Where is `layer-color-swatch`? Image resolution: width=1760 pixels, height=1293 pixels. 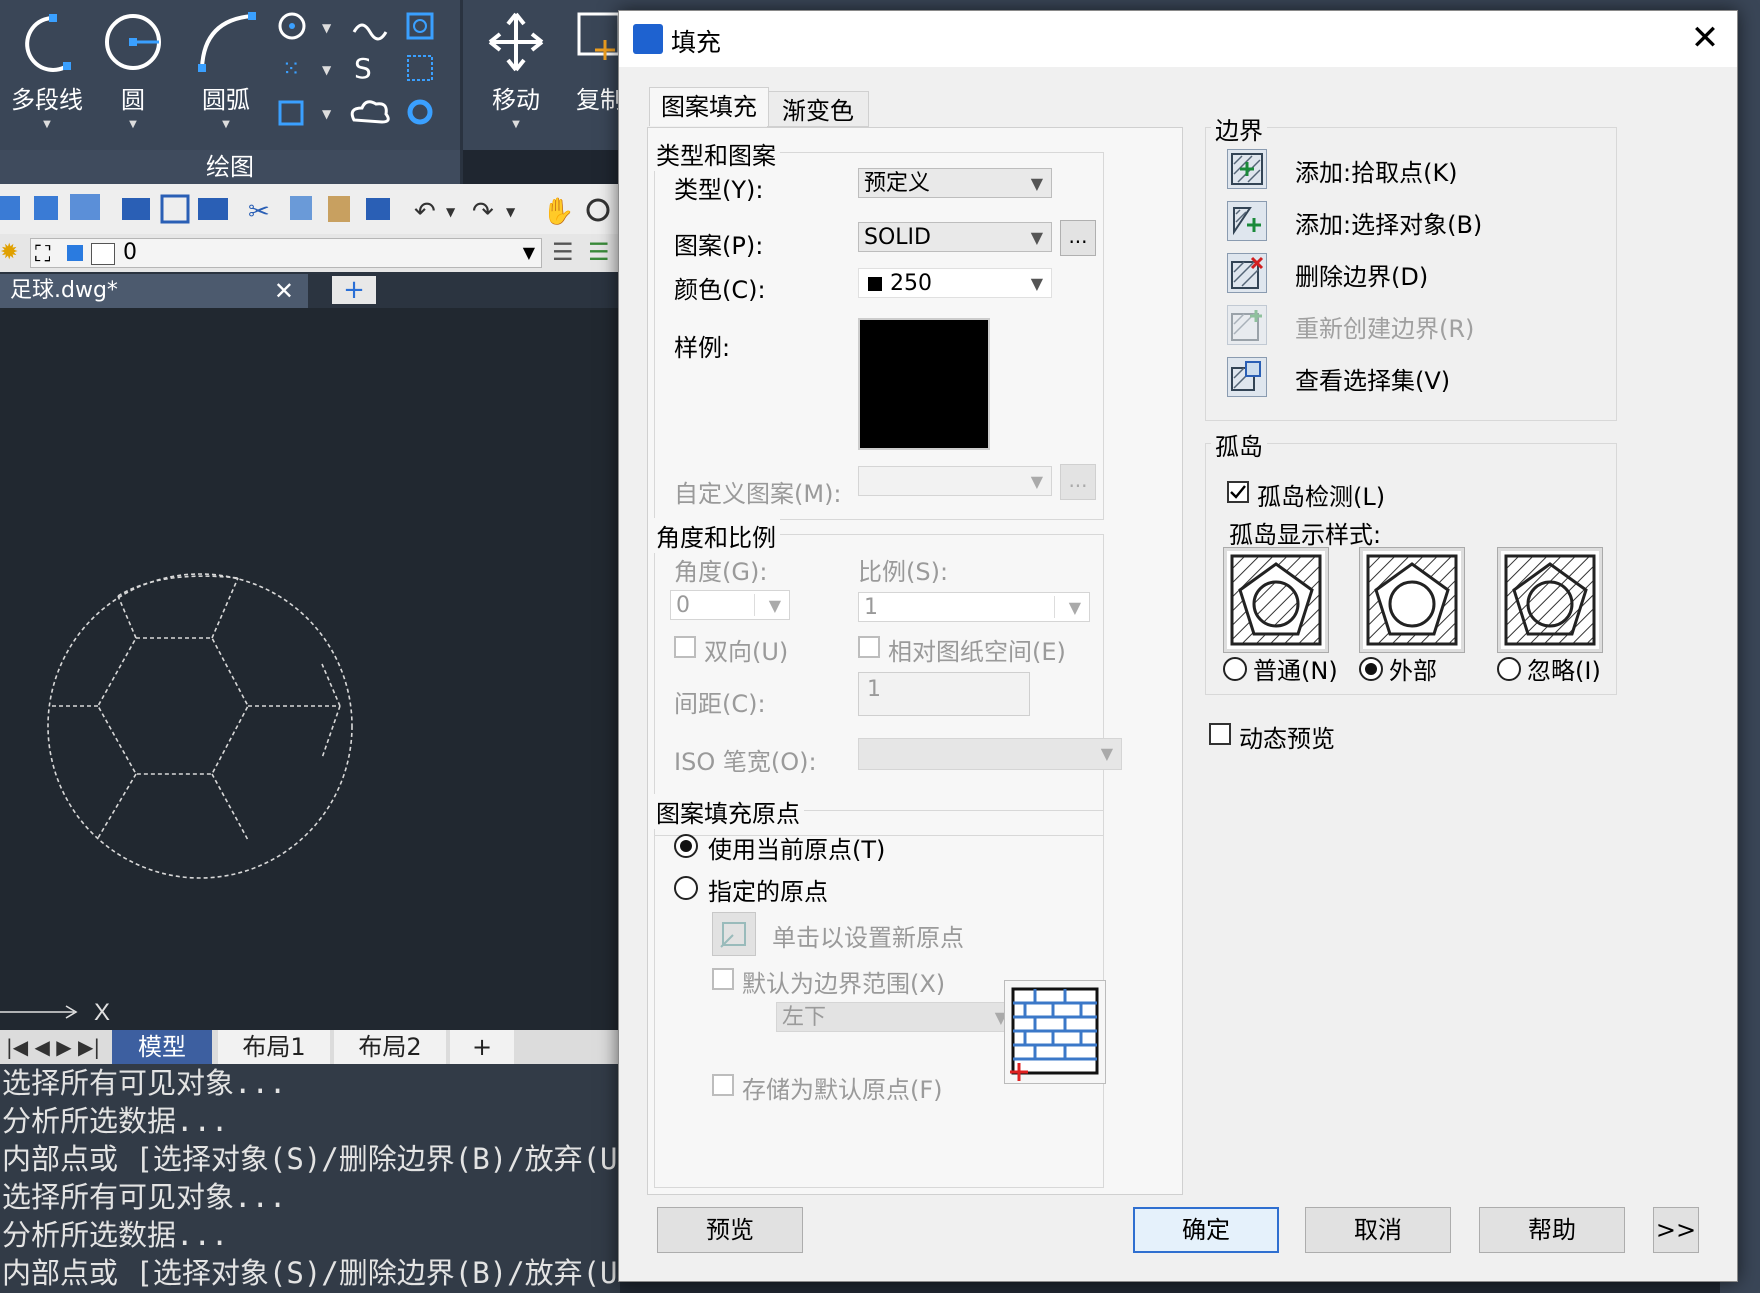 layer-color-swatch is located at coordinates (103, 254).